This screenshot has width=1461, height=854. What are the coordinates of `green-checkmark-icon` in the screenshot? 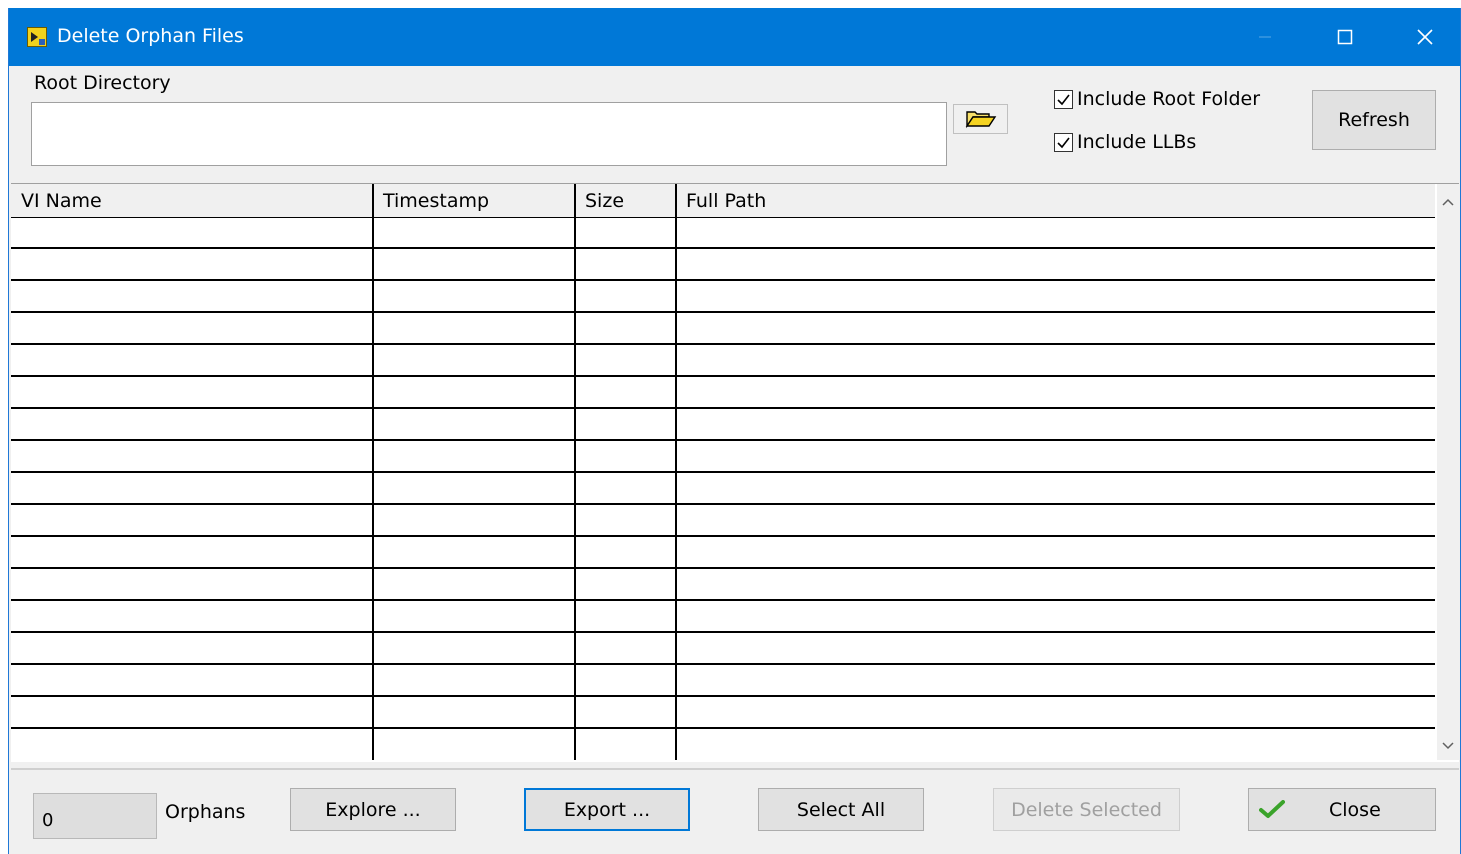 It's located at (1272, 808).